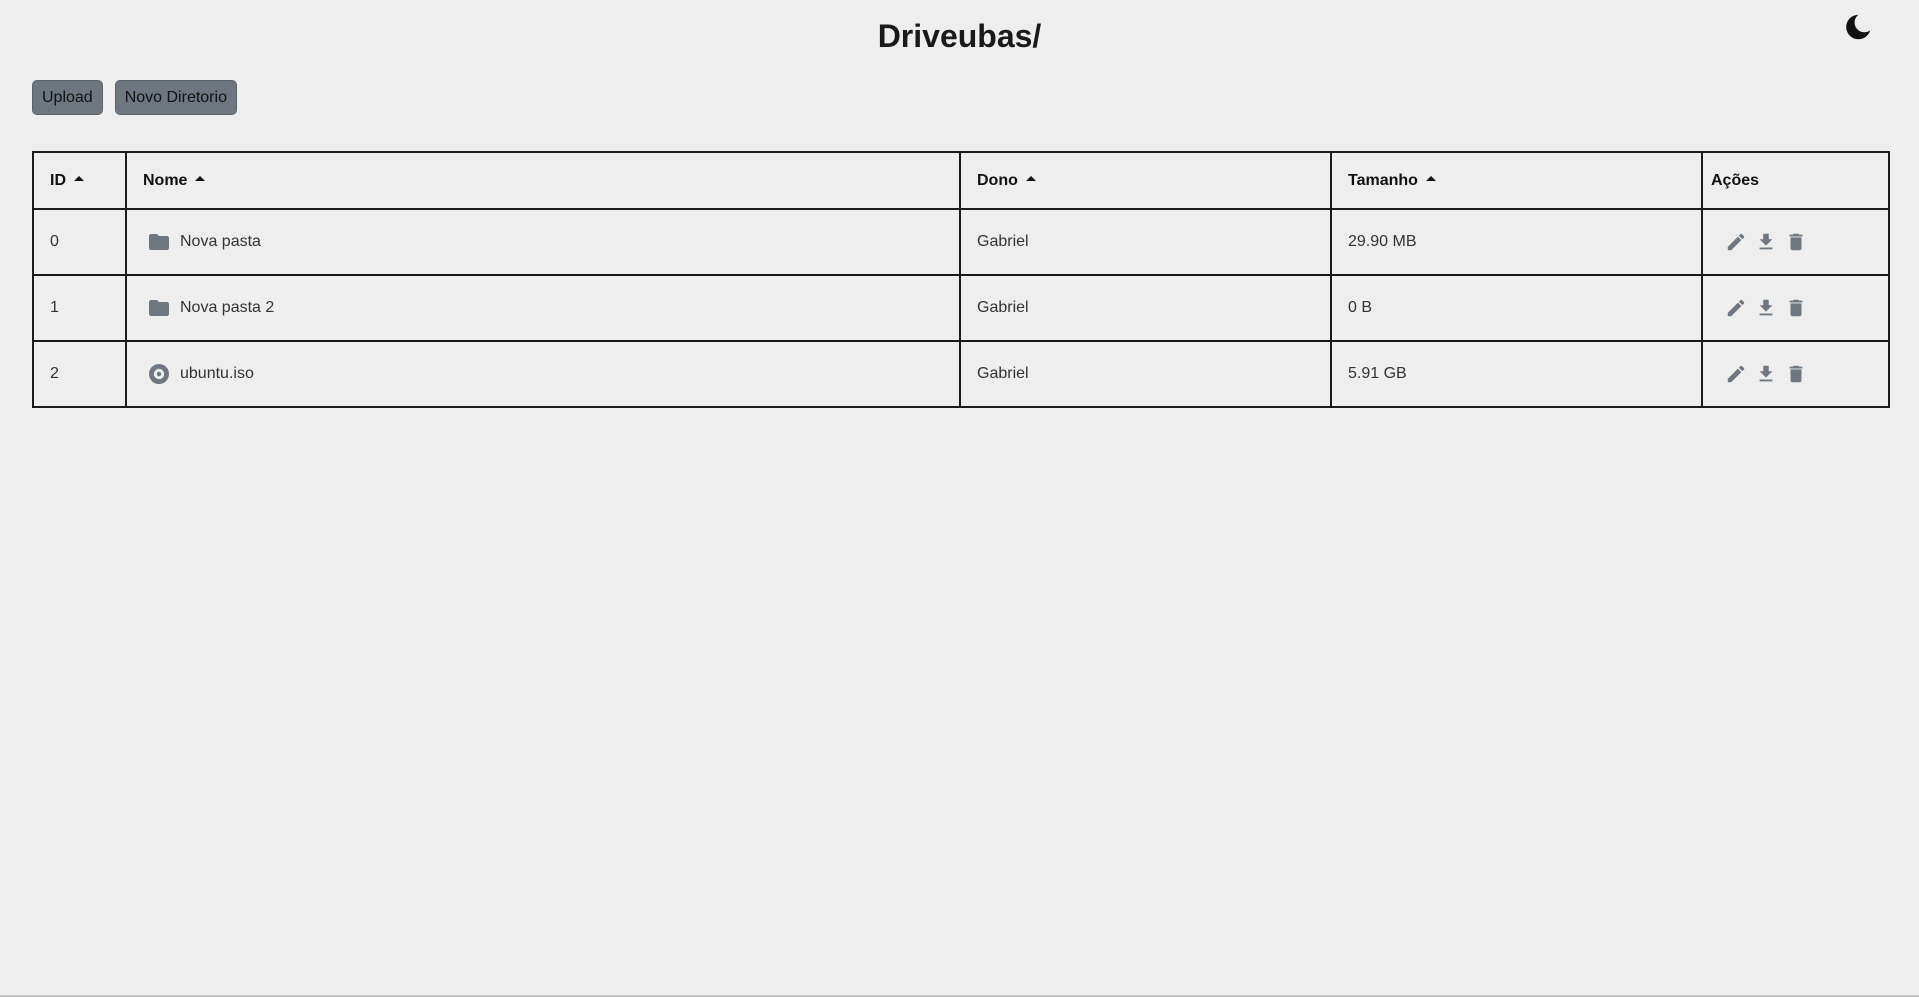 The image size is (1919, 997). Describe the element at coordinates (543, 242) in the screenshot. I see `cell-name: Nova pasta` at that location.